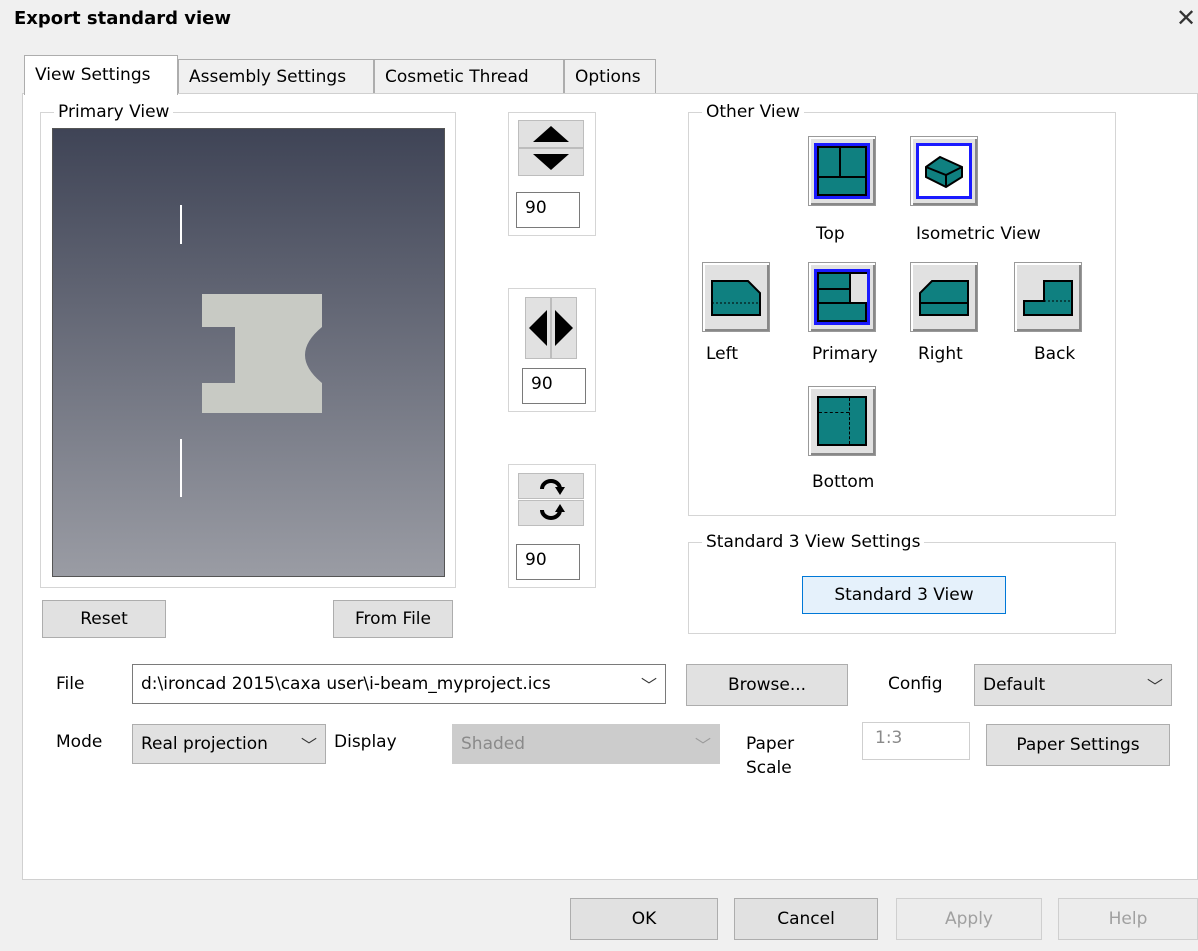  I want to click on arrow-right-icon, so click(564, 328).